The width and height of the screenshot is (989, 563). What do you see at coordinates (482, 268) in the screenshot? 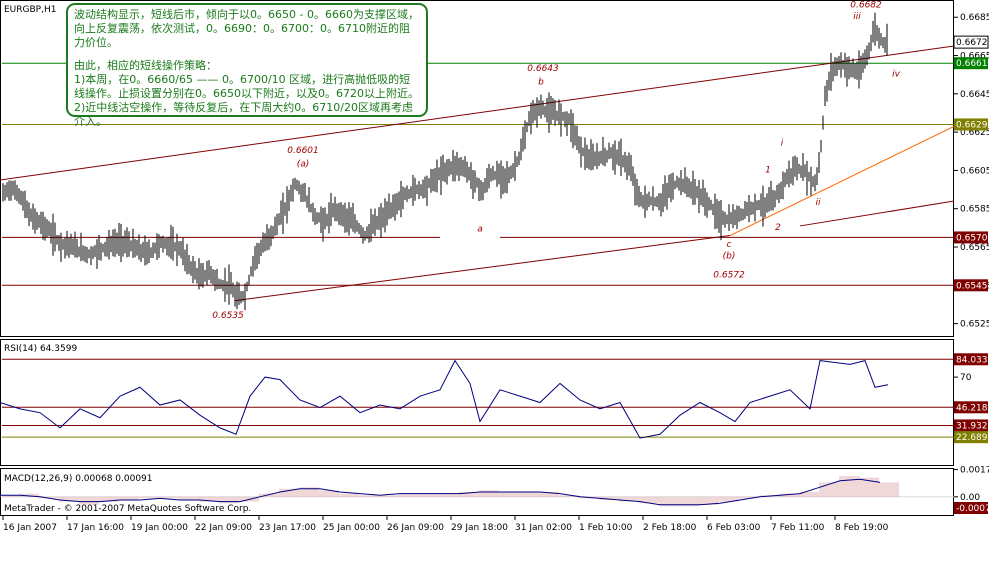
I see `lower-channel-line` at bounding box center [482, 268].